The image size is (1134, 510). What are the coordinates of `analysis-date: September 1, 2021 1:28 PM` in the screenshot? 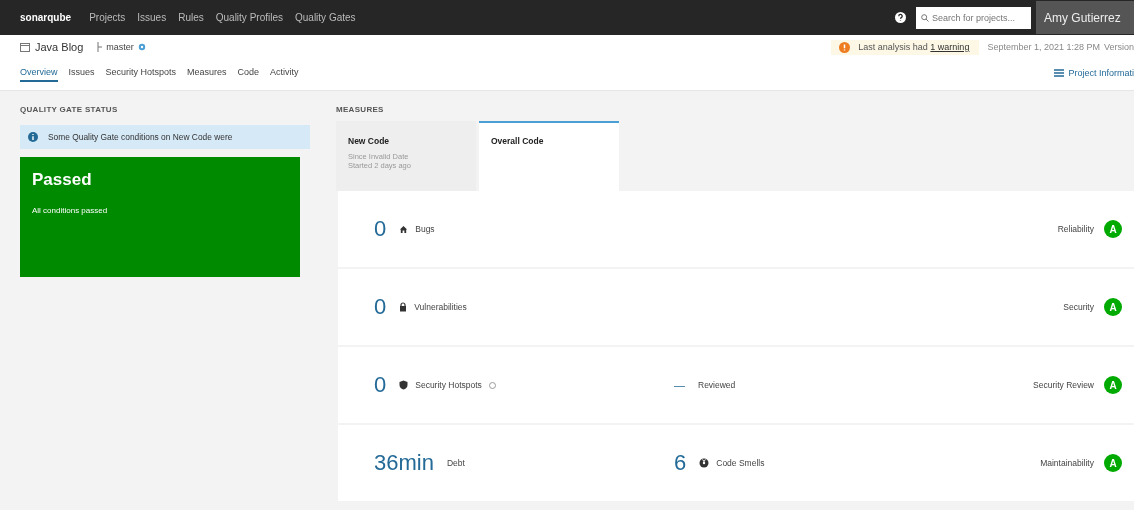 It's located at (1043, 47).